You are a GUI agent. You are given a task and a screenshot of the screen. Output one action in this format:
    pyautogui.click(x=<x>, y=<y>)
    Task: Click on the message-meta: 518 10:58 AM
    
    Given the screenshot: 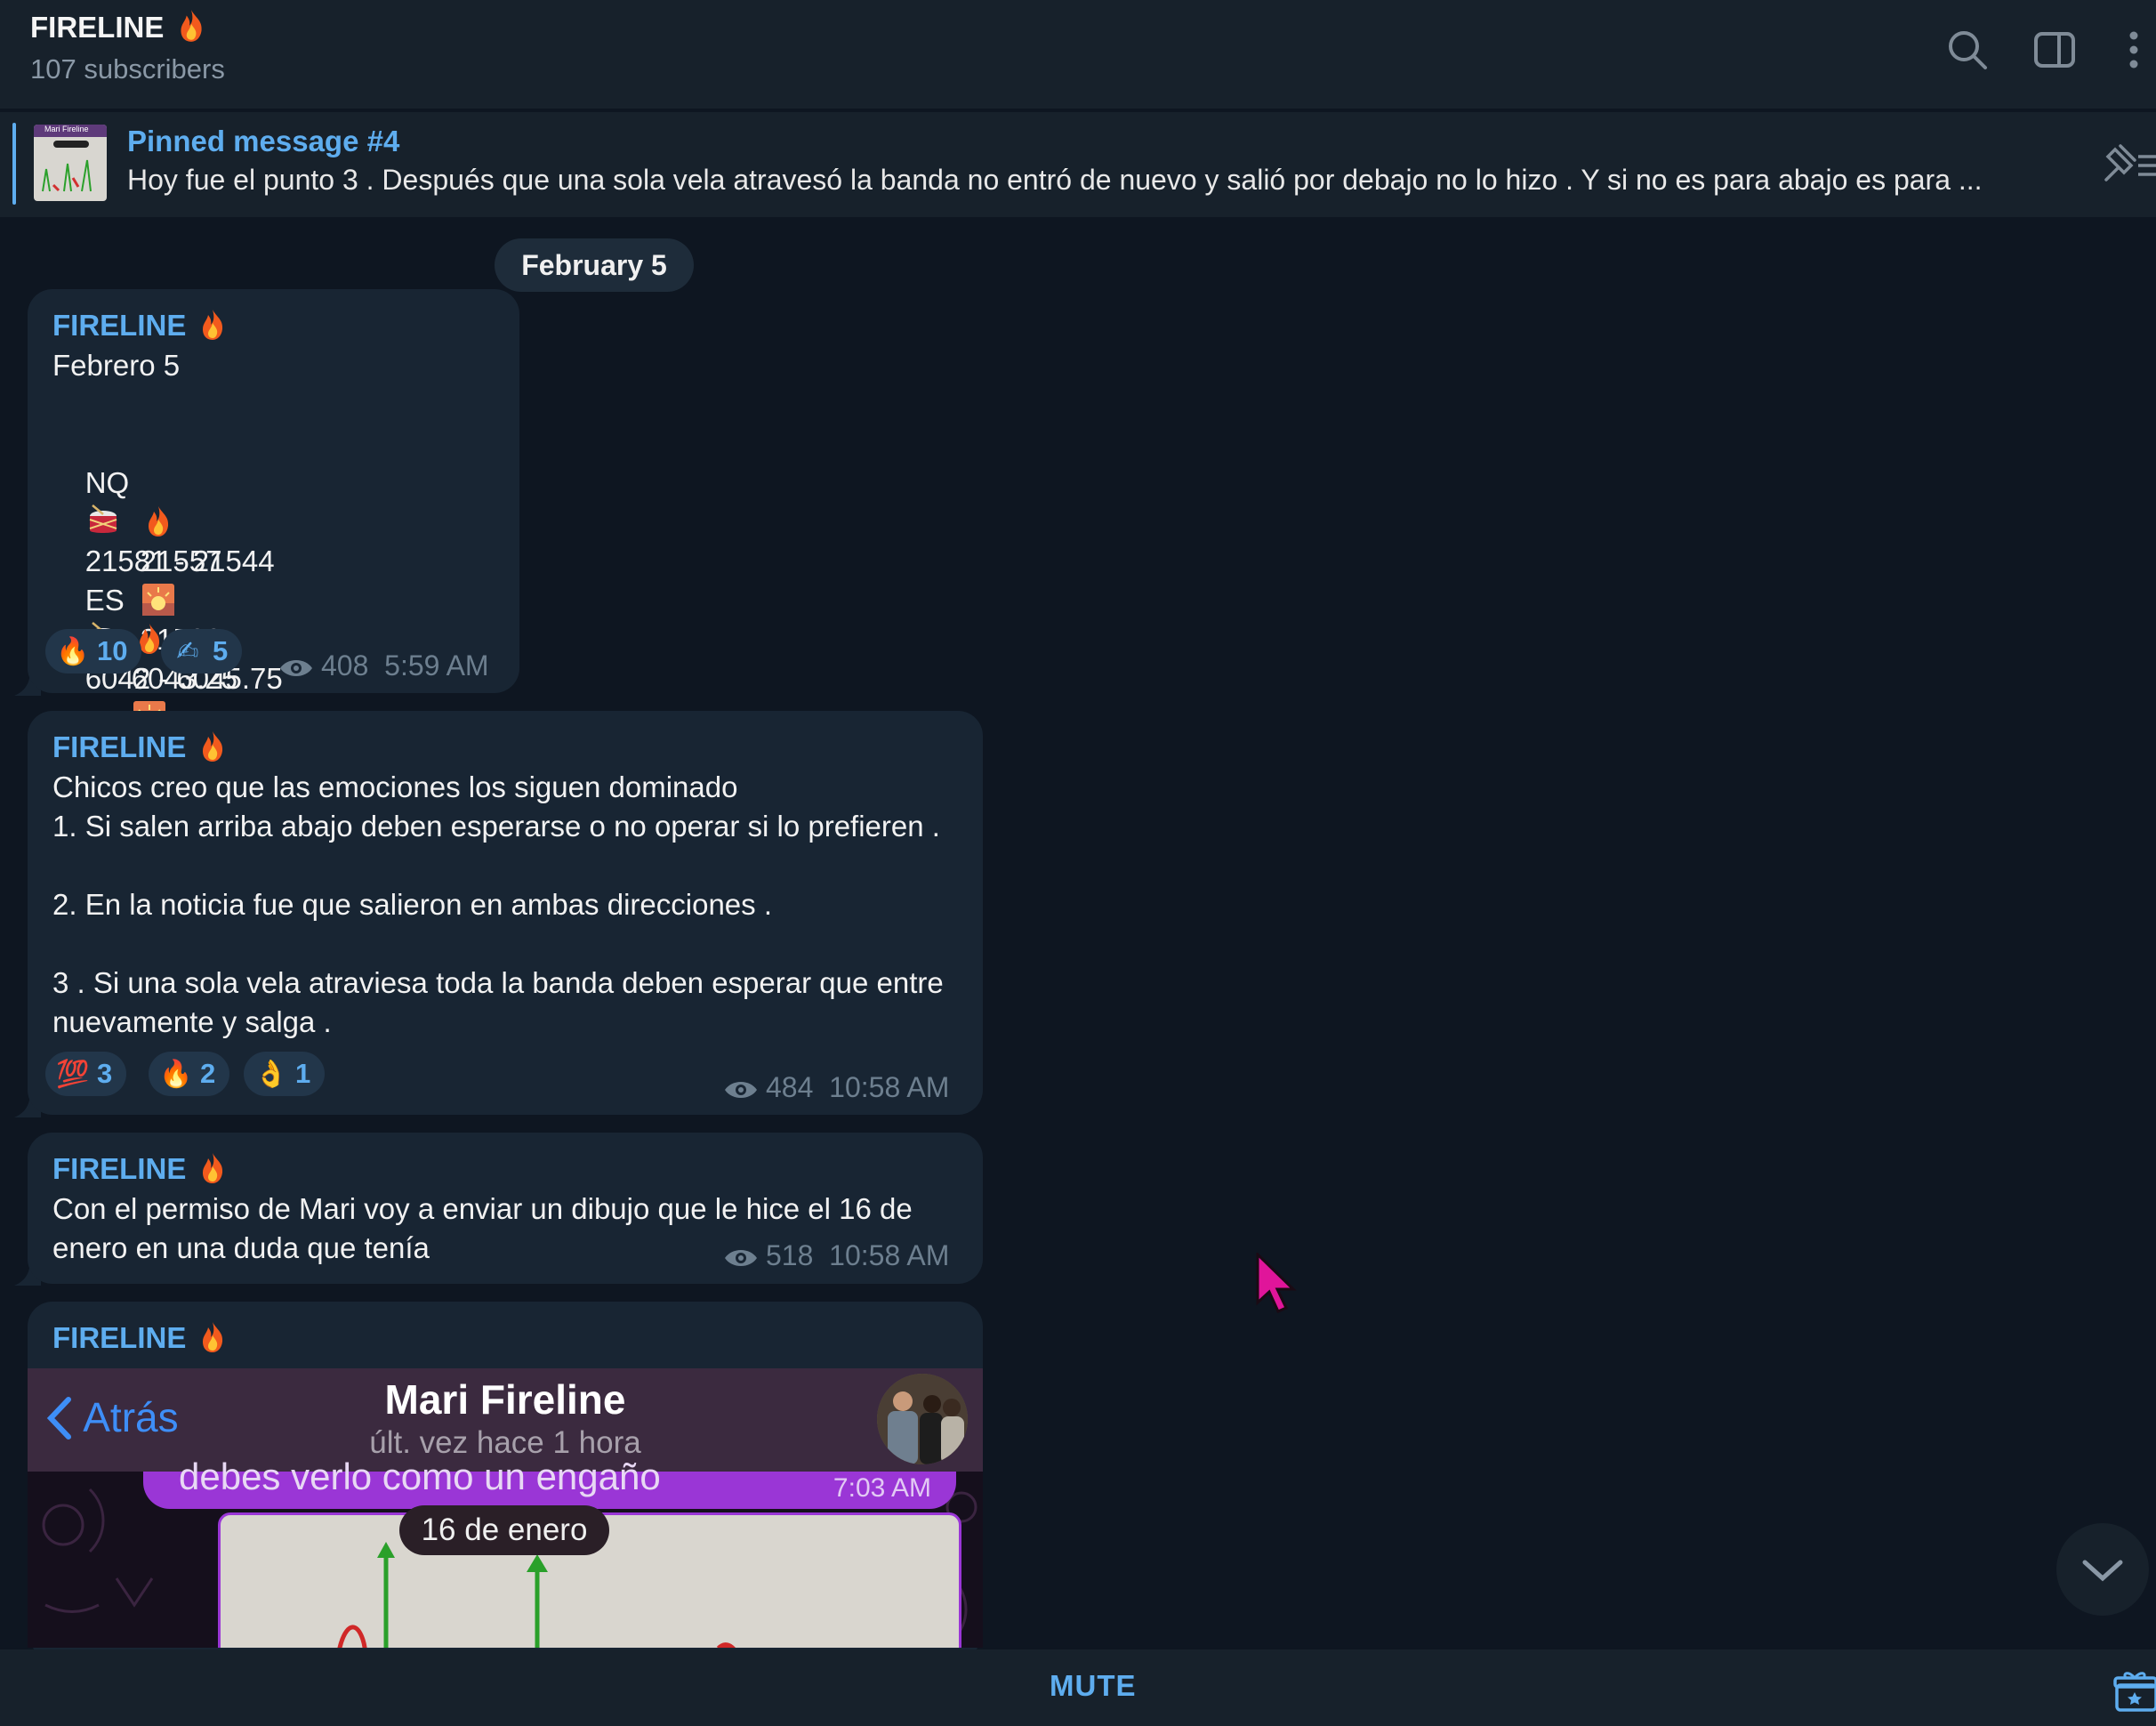 What is the action you would take?
    pyautogui.click(x=836, y=1255)
    